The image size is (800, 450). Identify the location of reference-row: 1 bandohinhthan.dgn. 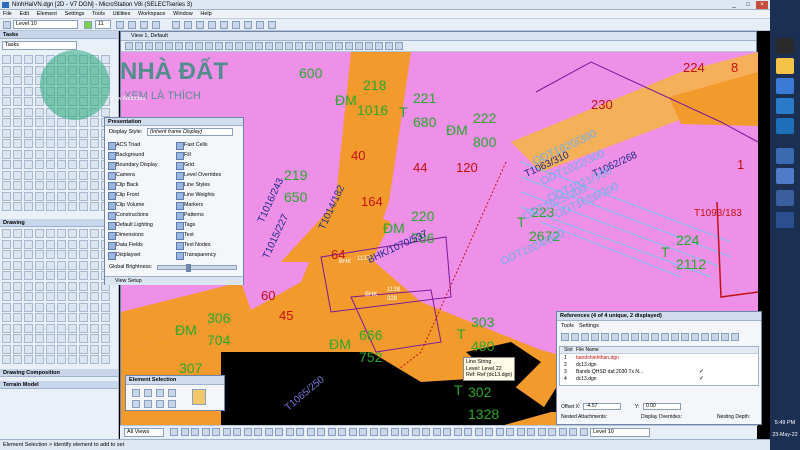
(591, 358).